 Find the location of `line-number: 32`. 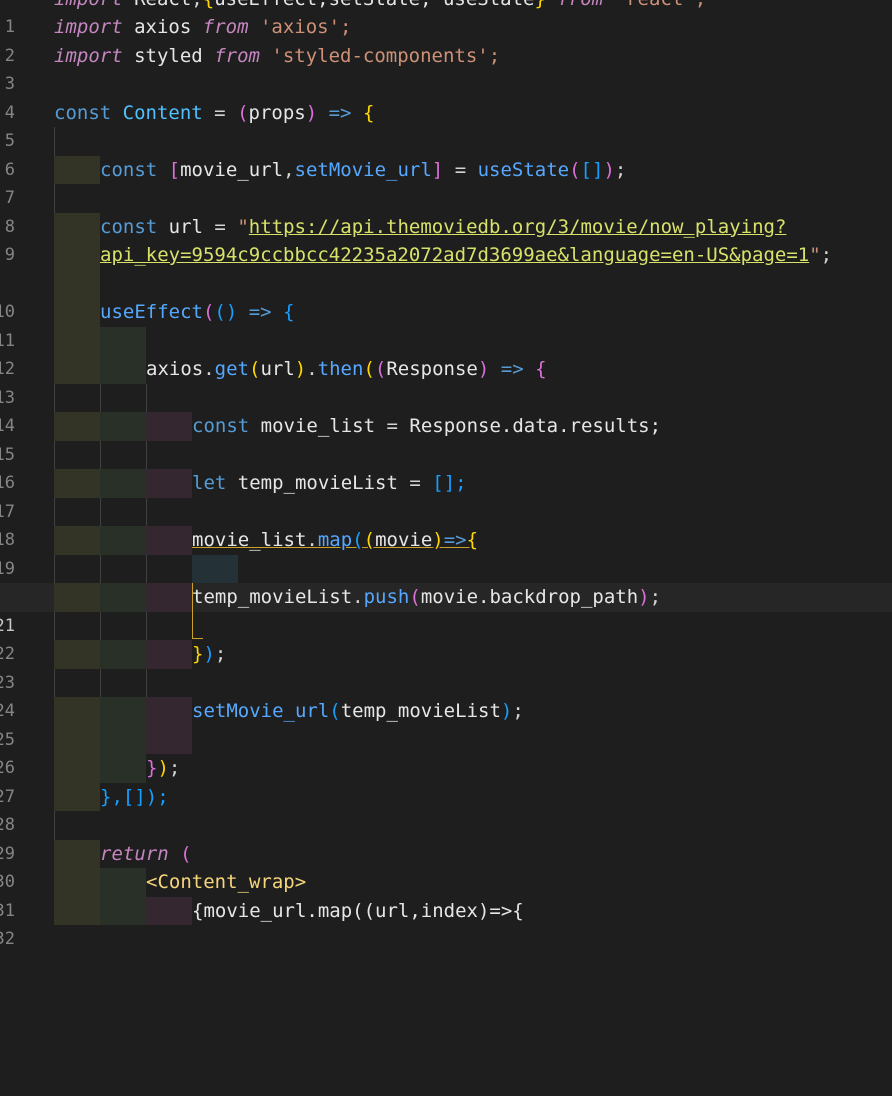

line-number: 32 is located at coordinates (7, 939).